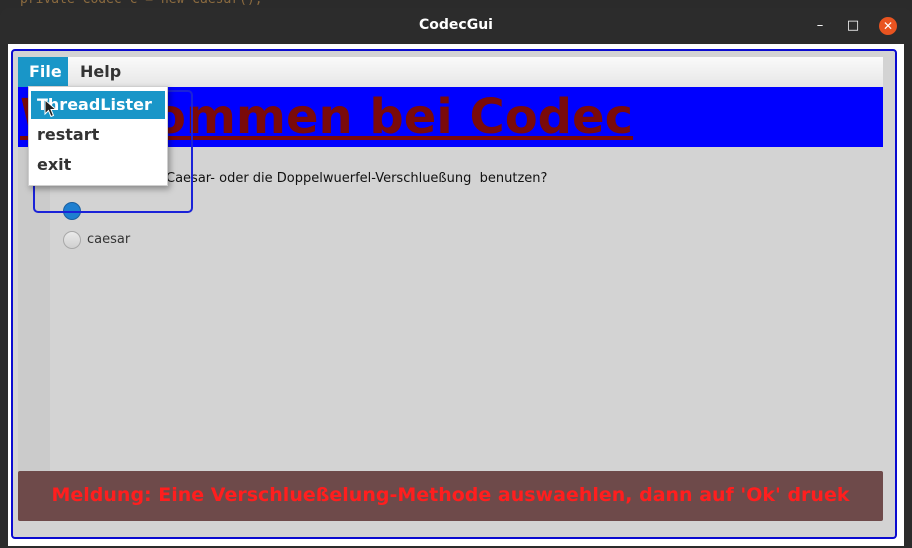 Image resolution: width=912 pixels, height=548 pixels. I want to click on radio-caesar-label: caesar, so click(108, 240).